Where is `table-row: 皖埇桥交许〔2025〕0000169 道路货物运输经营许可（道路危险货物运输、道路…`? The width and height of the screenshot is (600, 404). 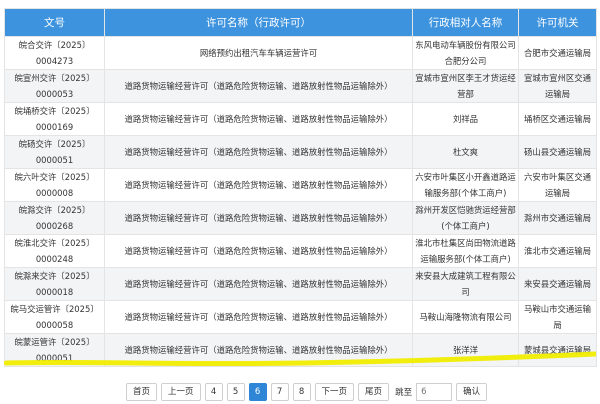 table-row: 皖埇桥交许〔2025〕0000169 道路货物运输经营许可（道路危险货物运输、道路… is located at coordinates (300, 119).